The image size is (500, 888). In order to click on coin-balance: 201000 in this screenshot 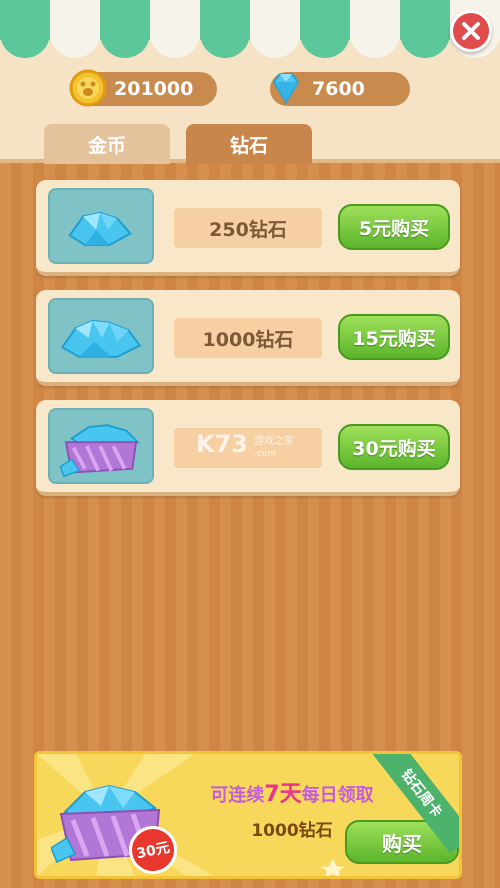, I will do `click(143, 88)`.